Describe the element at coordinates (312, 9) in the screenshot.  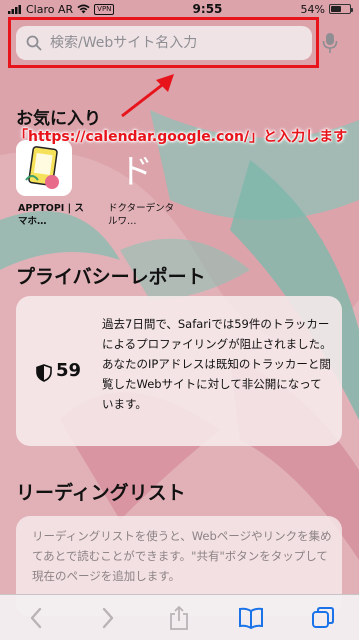
I see `battery-percent: 54%` at that location.